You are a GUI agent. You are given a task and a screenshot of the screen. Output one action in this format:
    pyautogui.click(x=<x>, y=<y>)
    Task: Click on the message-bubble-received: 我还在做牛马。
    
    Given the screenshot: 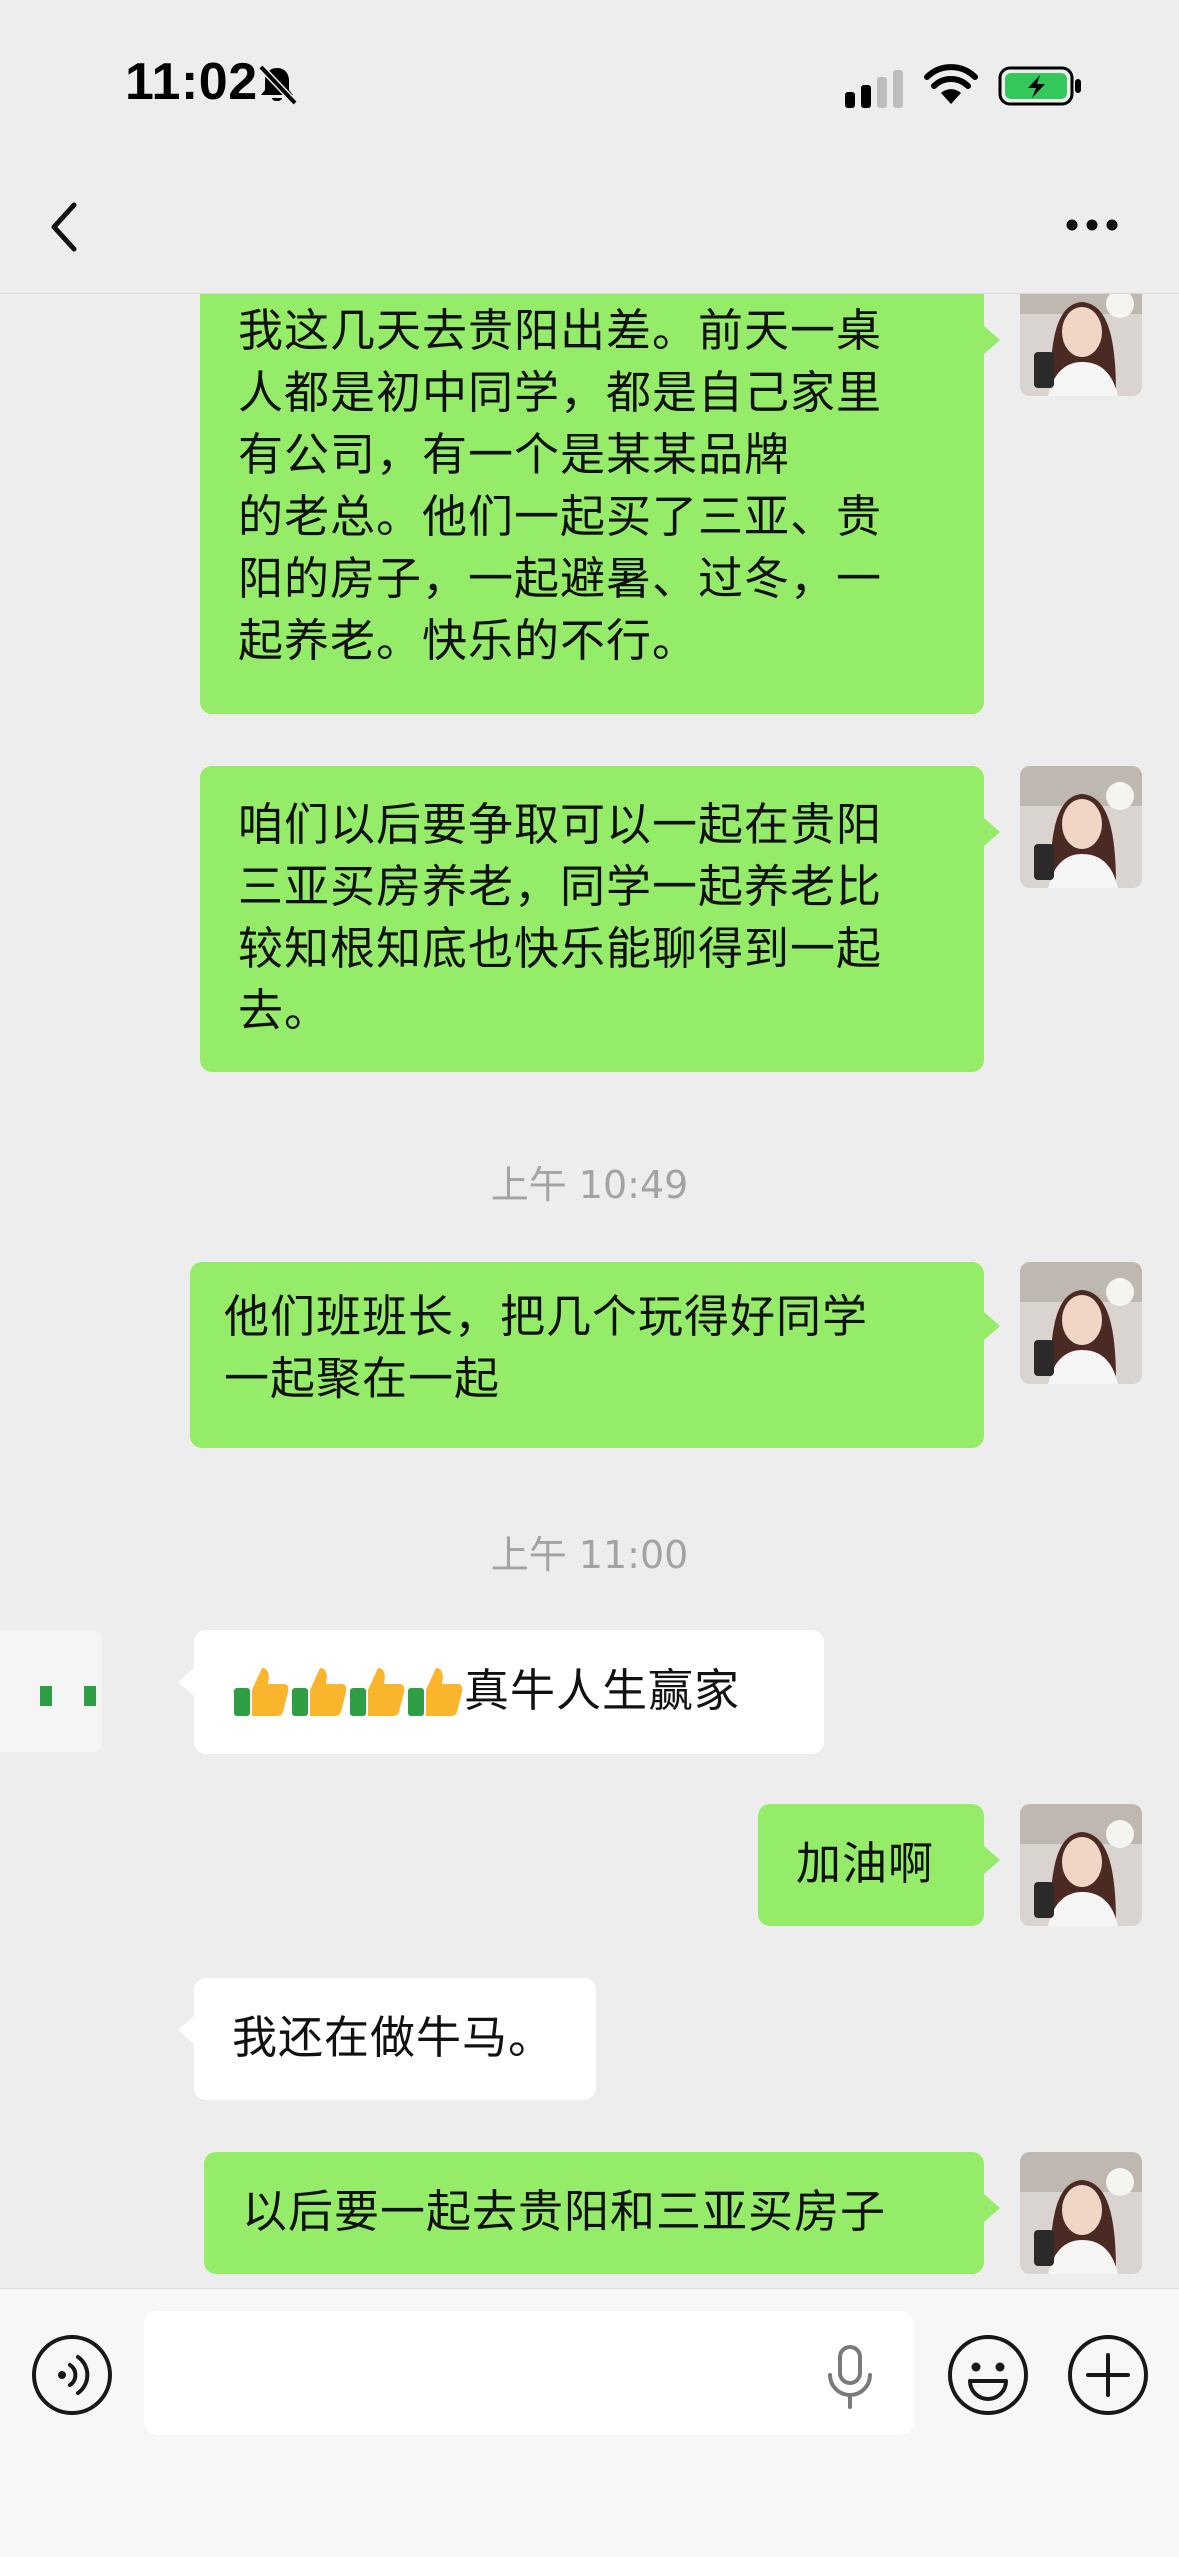 What is the action you would take?
    pyautogui.click(x=395, y=2039)
    